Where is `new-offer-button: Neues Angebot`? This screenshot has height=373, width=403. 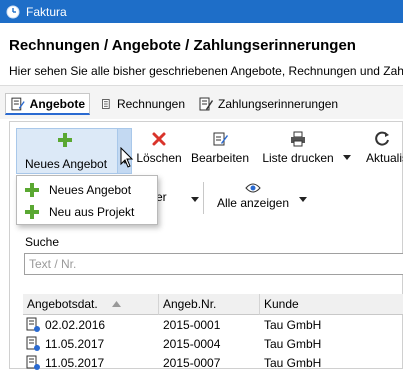
new-offer-button: Neues Angebot is located at coordinates (74, 151).